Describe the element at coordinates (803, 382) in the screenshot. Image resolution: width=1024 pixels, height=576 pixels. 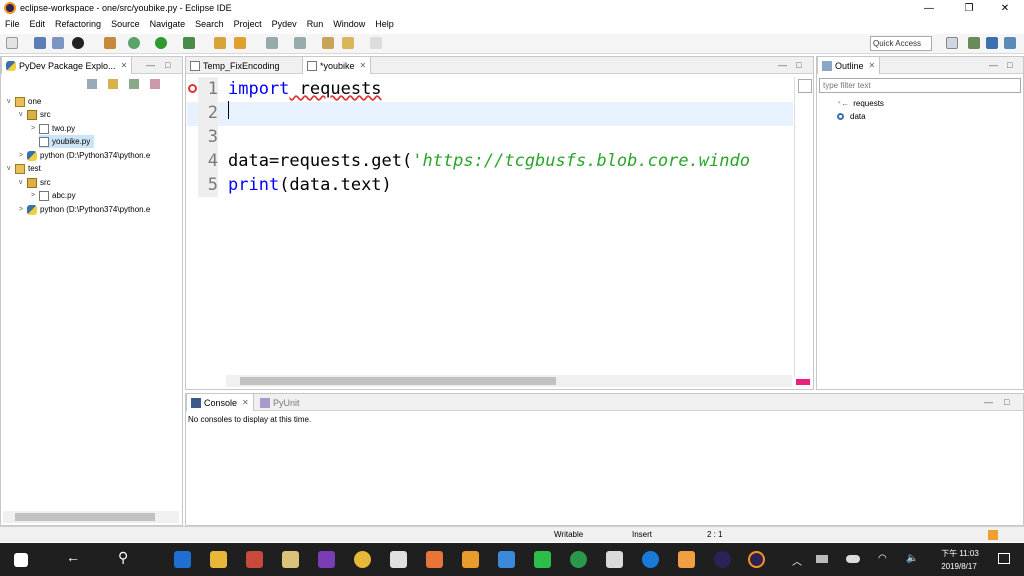
I see `error-overview-marker` at that location.